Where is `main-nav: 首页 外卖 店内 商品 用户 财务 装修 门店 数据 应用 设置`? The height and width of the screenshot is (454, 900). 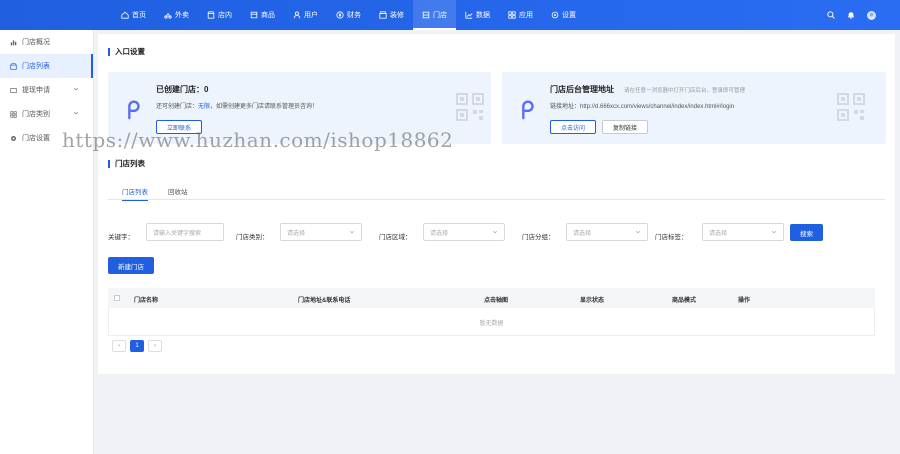
main-nav: 首页 外卖 店内 商品 用户 财务 装修 门店 数据 应用 设置 is located at coordinates (348, 15).